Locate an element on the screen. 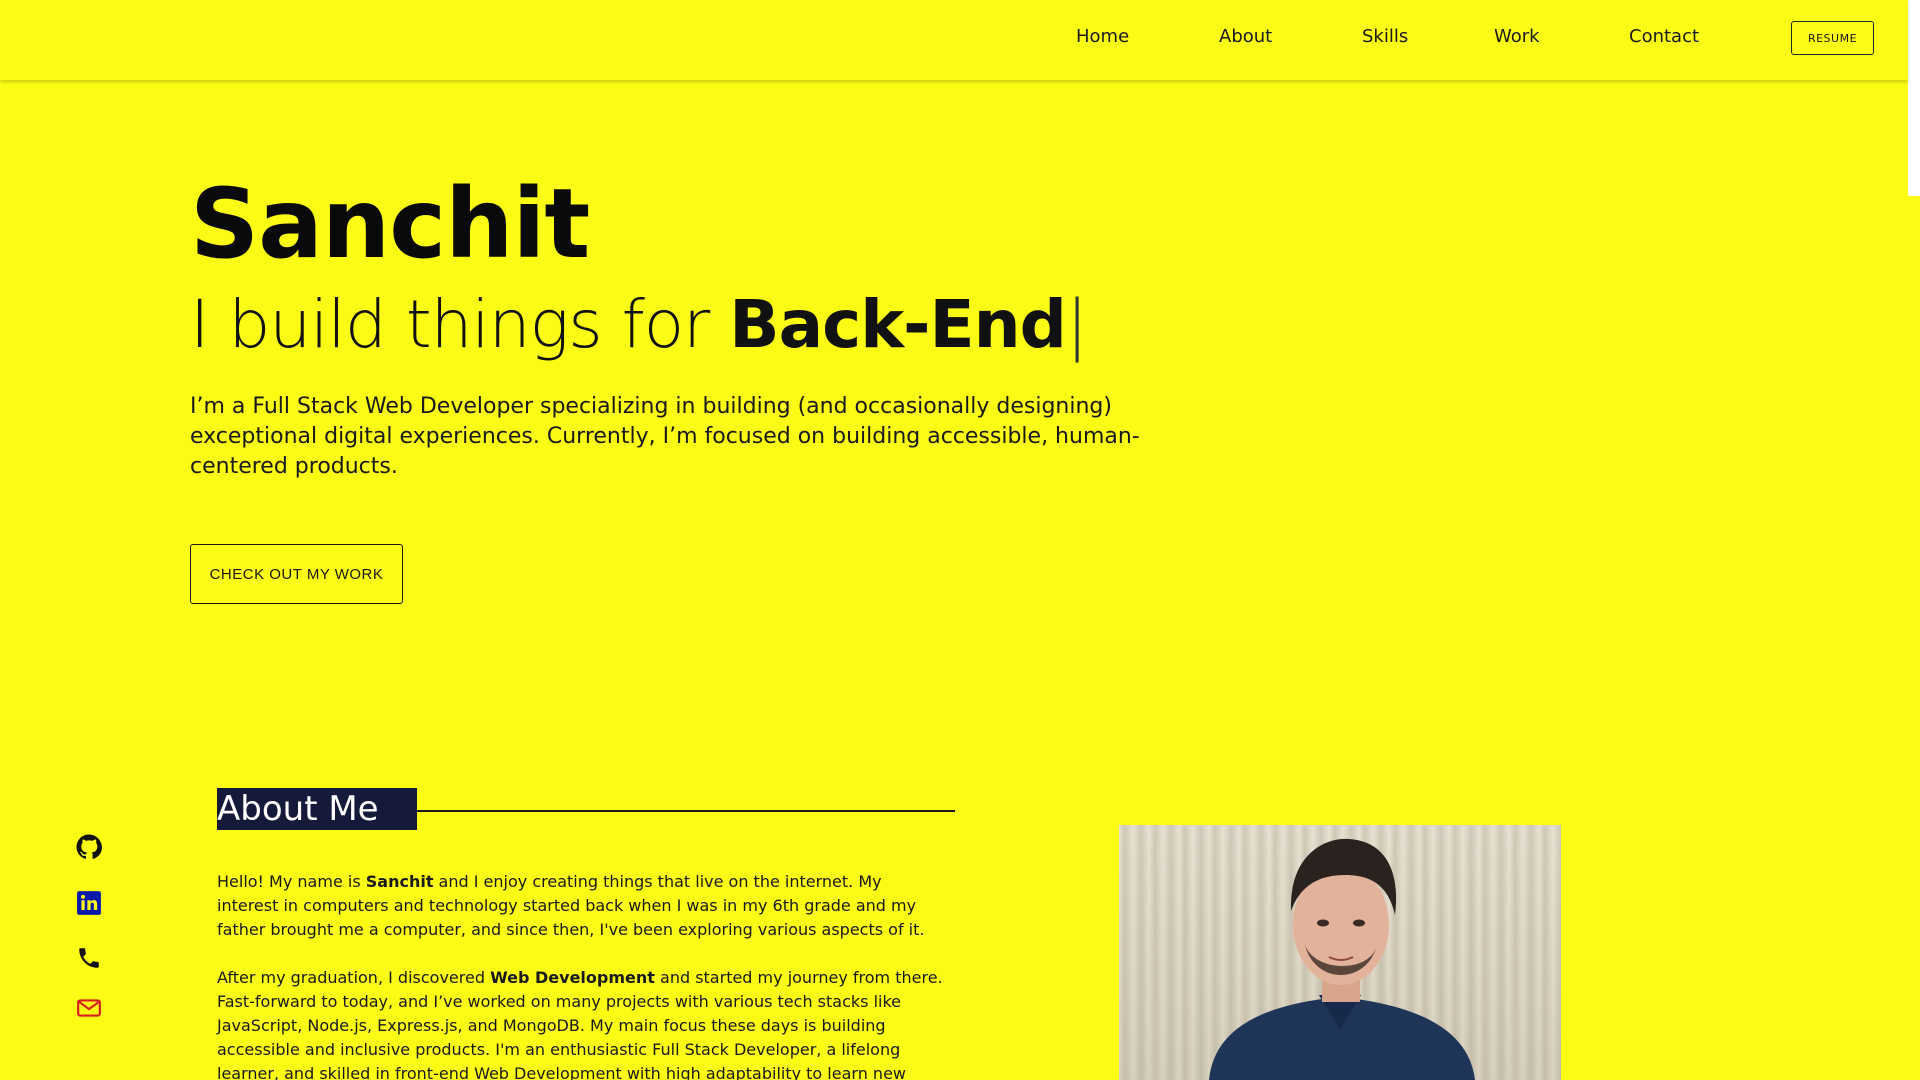 Image resolution: width=1920 pixels, height=1080 pixels. resume-button: RESUME is located at coordinates (1832, 38).